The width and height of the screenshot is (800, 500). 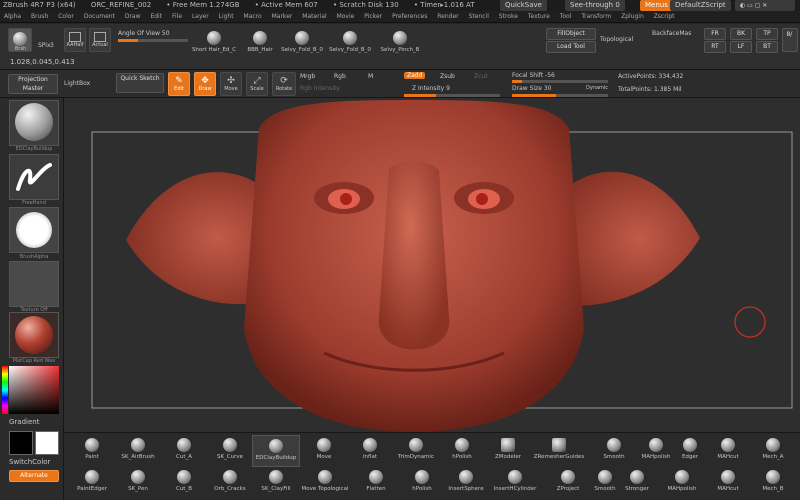 I want to click on lightbox-button: LightBox, so click(x=77, y=83).